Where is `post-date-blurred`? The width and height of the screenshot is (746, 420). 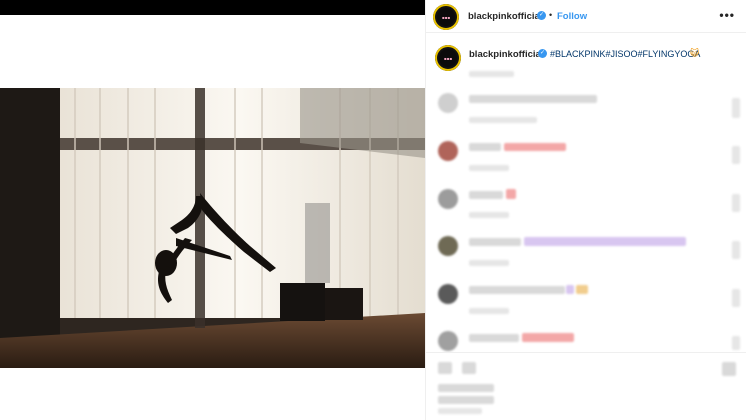
post-date-blurred is located at coordinates (460, 411).